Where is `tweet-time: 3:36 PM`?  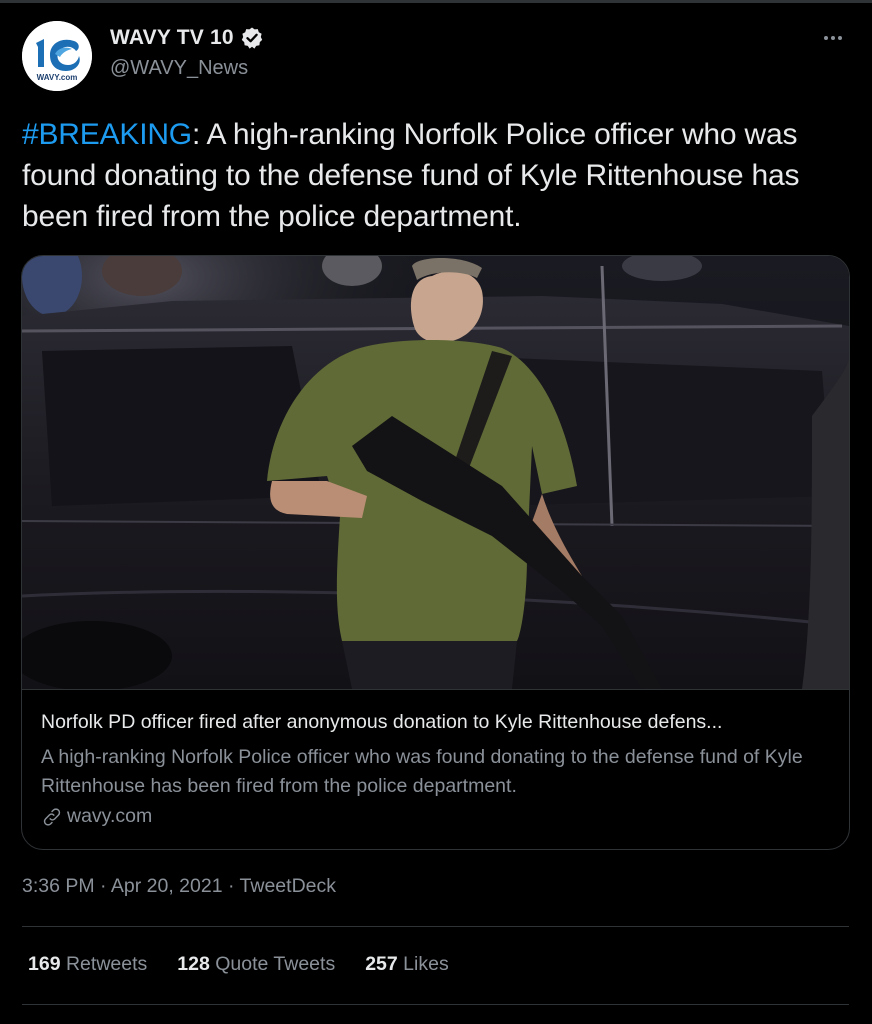
tweet-time: 3:36 PM is located at coordinates (58, 886).